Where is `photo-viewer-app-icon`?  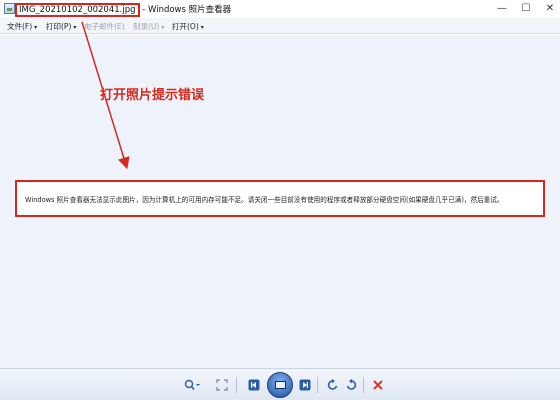
photo-viewer-app-icon is located at coordinates (9, 8).